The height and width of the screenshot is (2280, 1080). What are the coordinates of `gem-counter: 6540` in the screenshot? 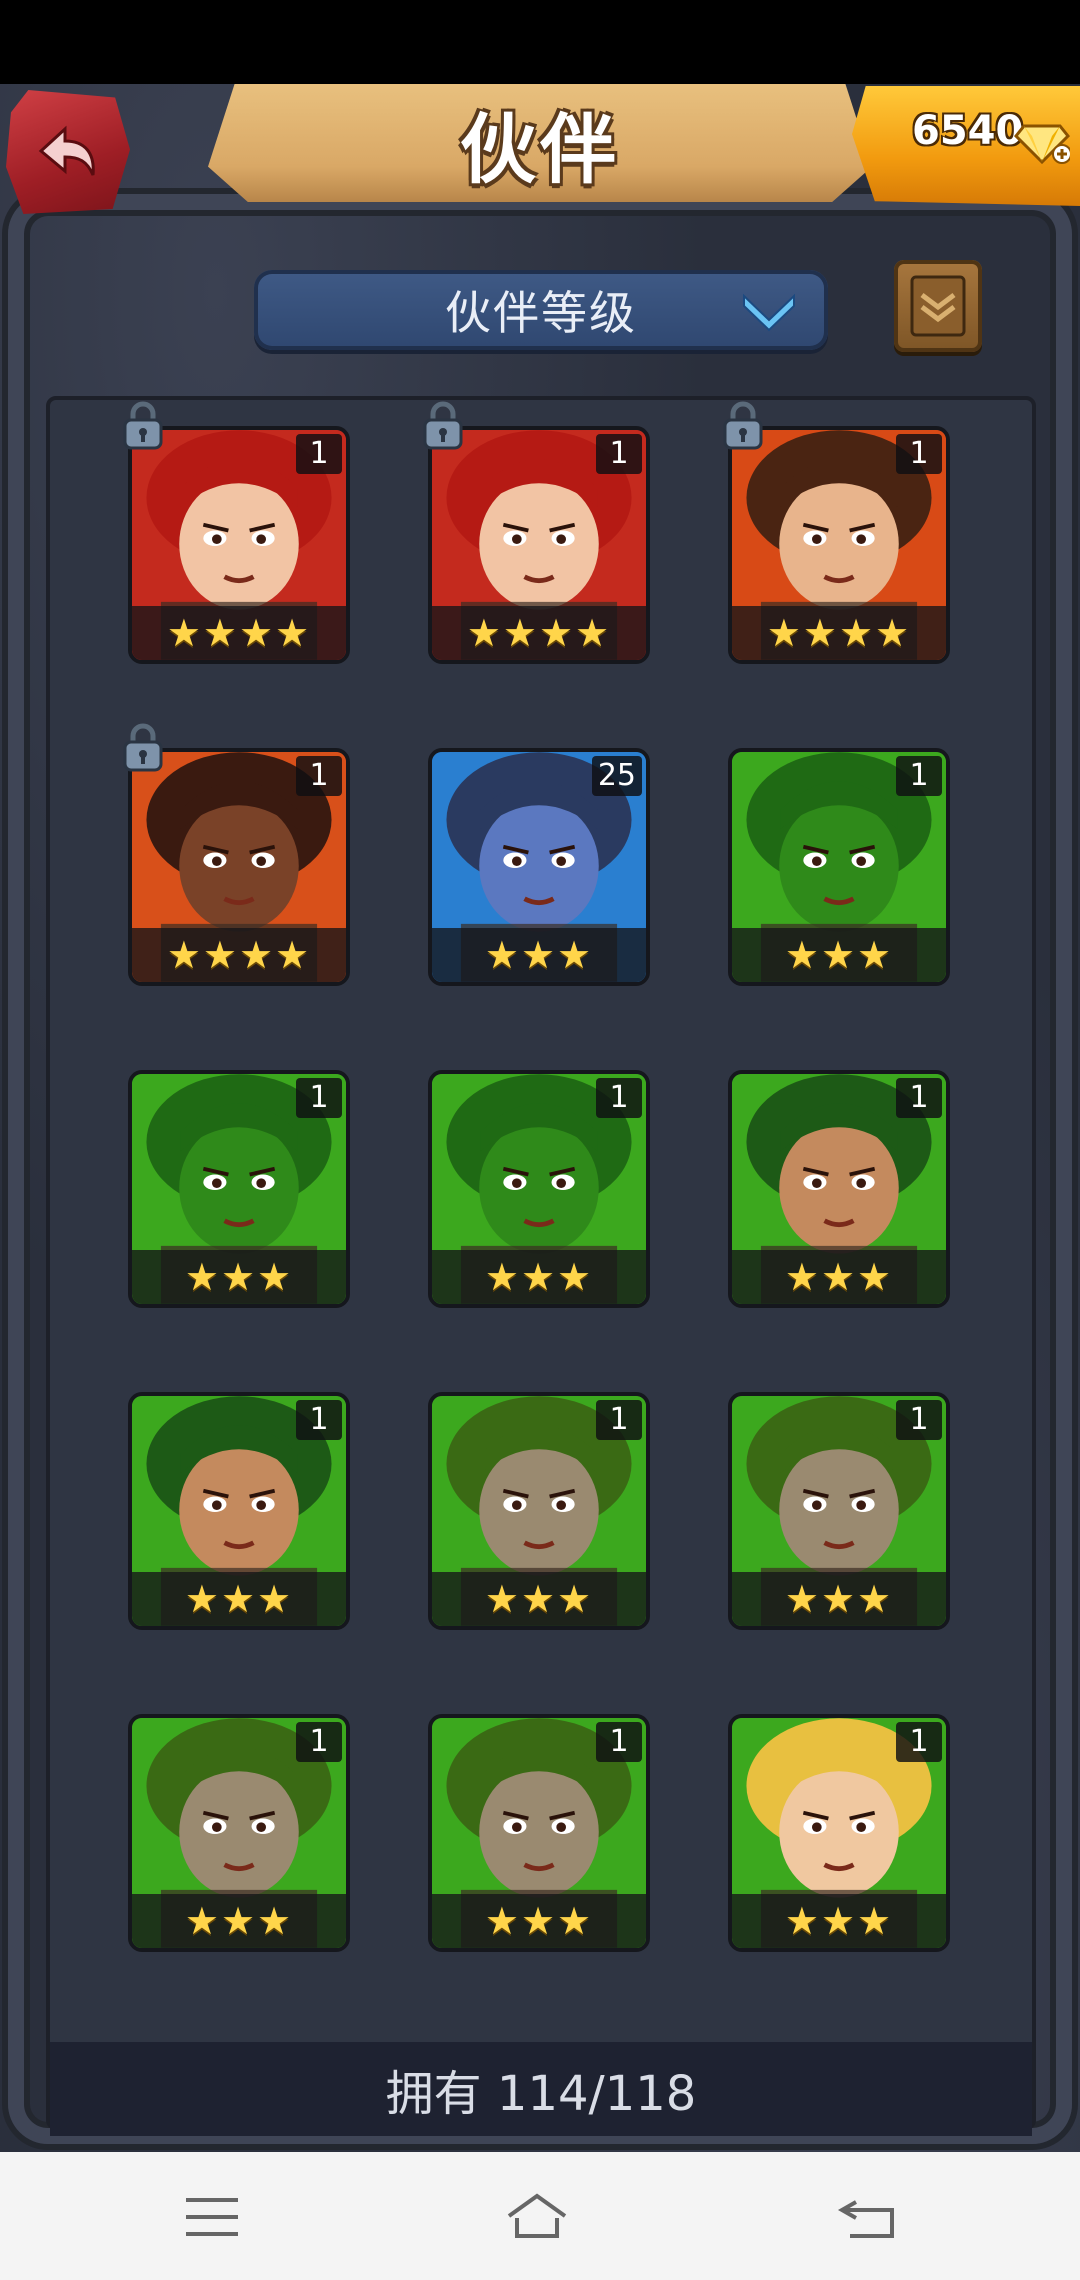 It's located at (966, 146).